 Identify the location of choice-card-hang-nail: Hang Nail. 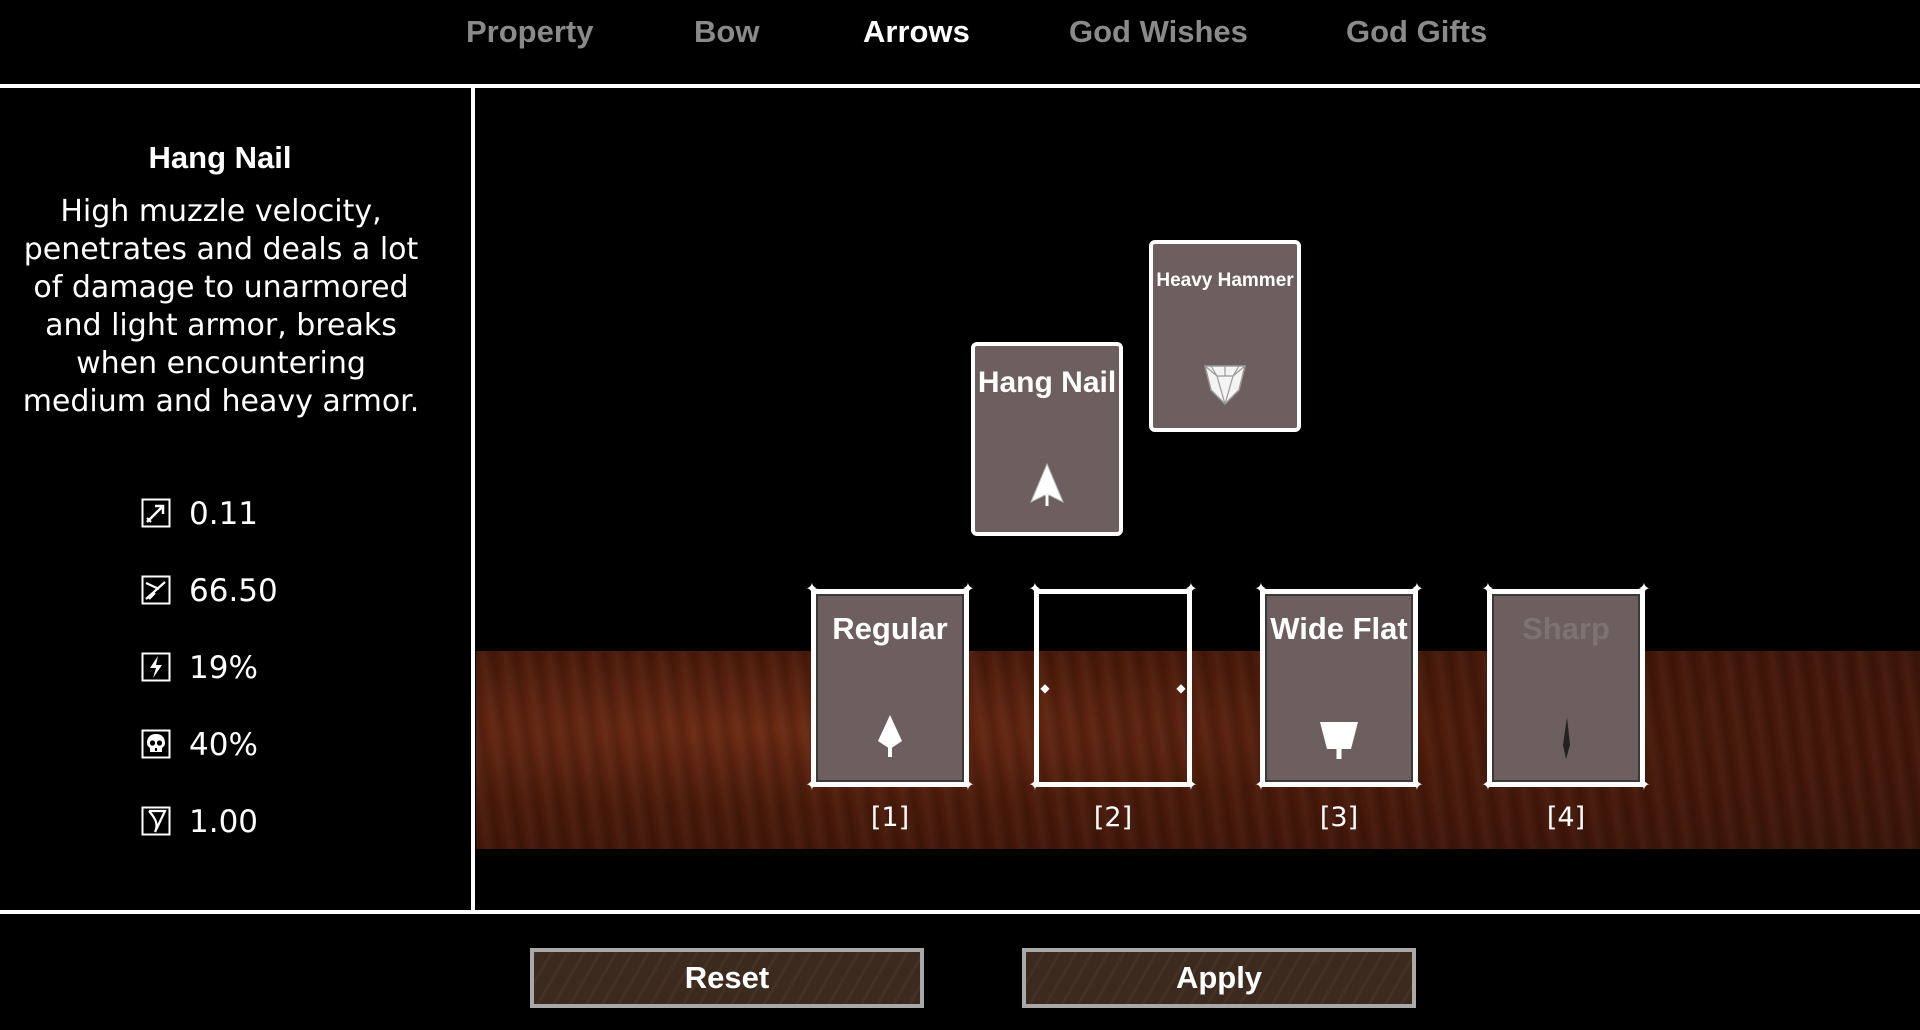
(1047, 439).